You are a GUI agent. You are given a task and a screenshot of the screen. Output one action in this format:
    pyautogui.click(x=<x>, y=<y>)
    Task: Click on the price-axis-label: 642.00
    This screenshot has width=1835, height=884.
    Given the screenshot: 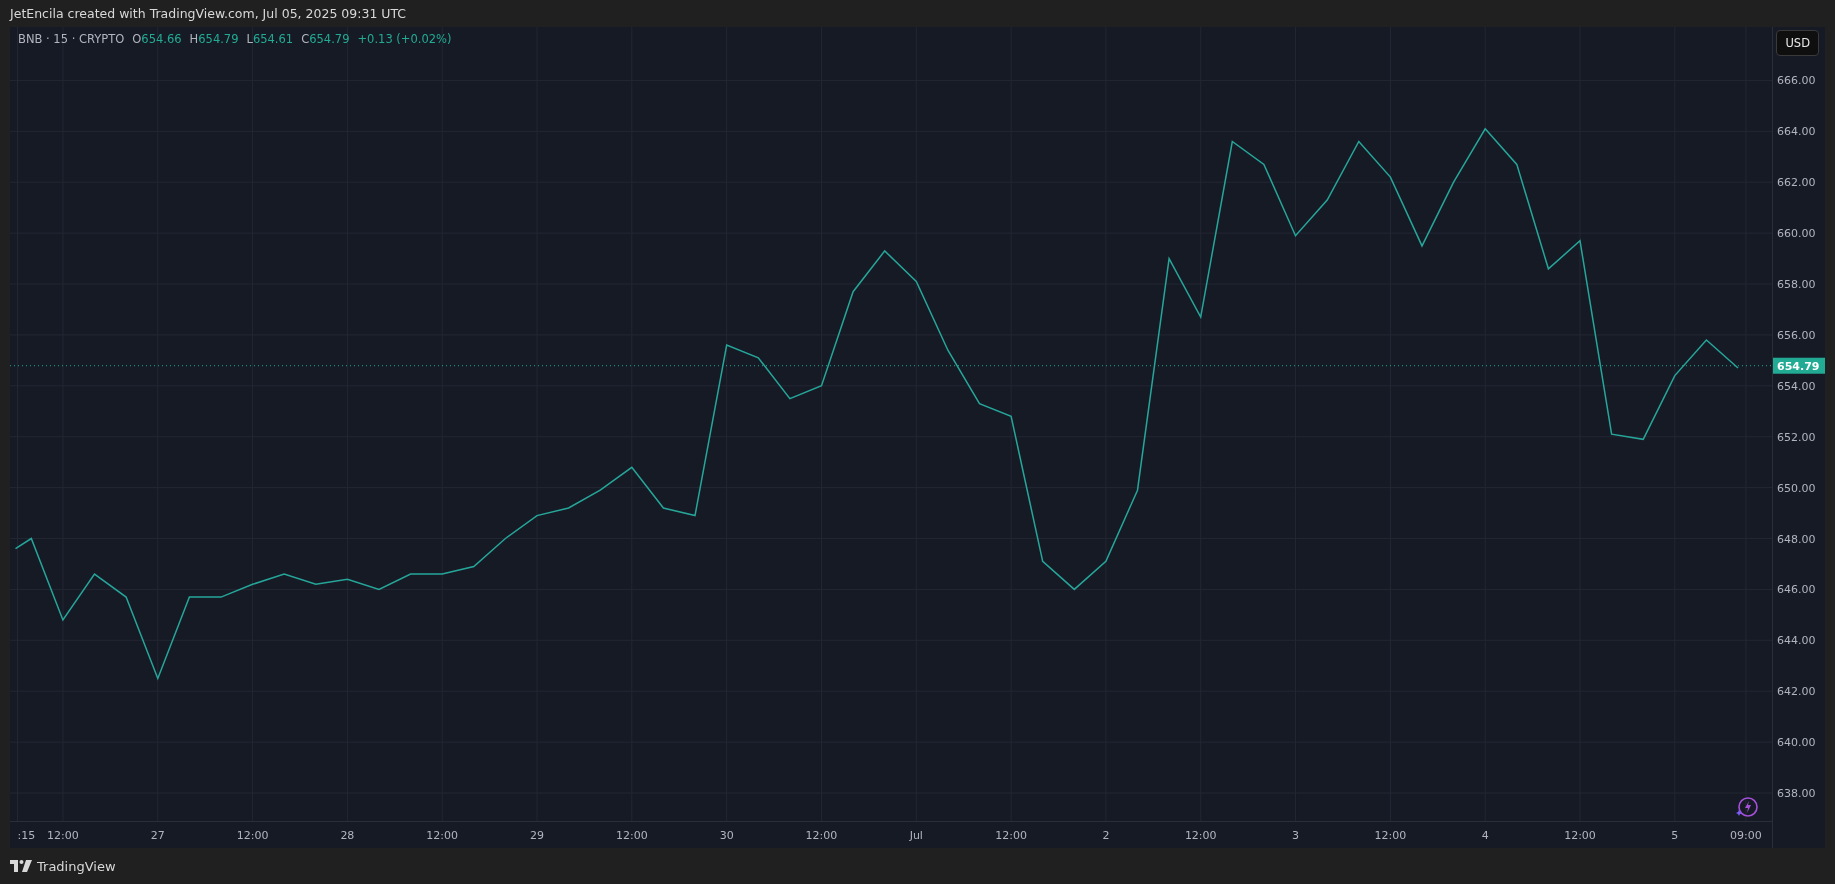 What is the action you would take?
    pyautogui.click(x=1796, y=692)
    